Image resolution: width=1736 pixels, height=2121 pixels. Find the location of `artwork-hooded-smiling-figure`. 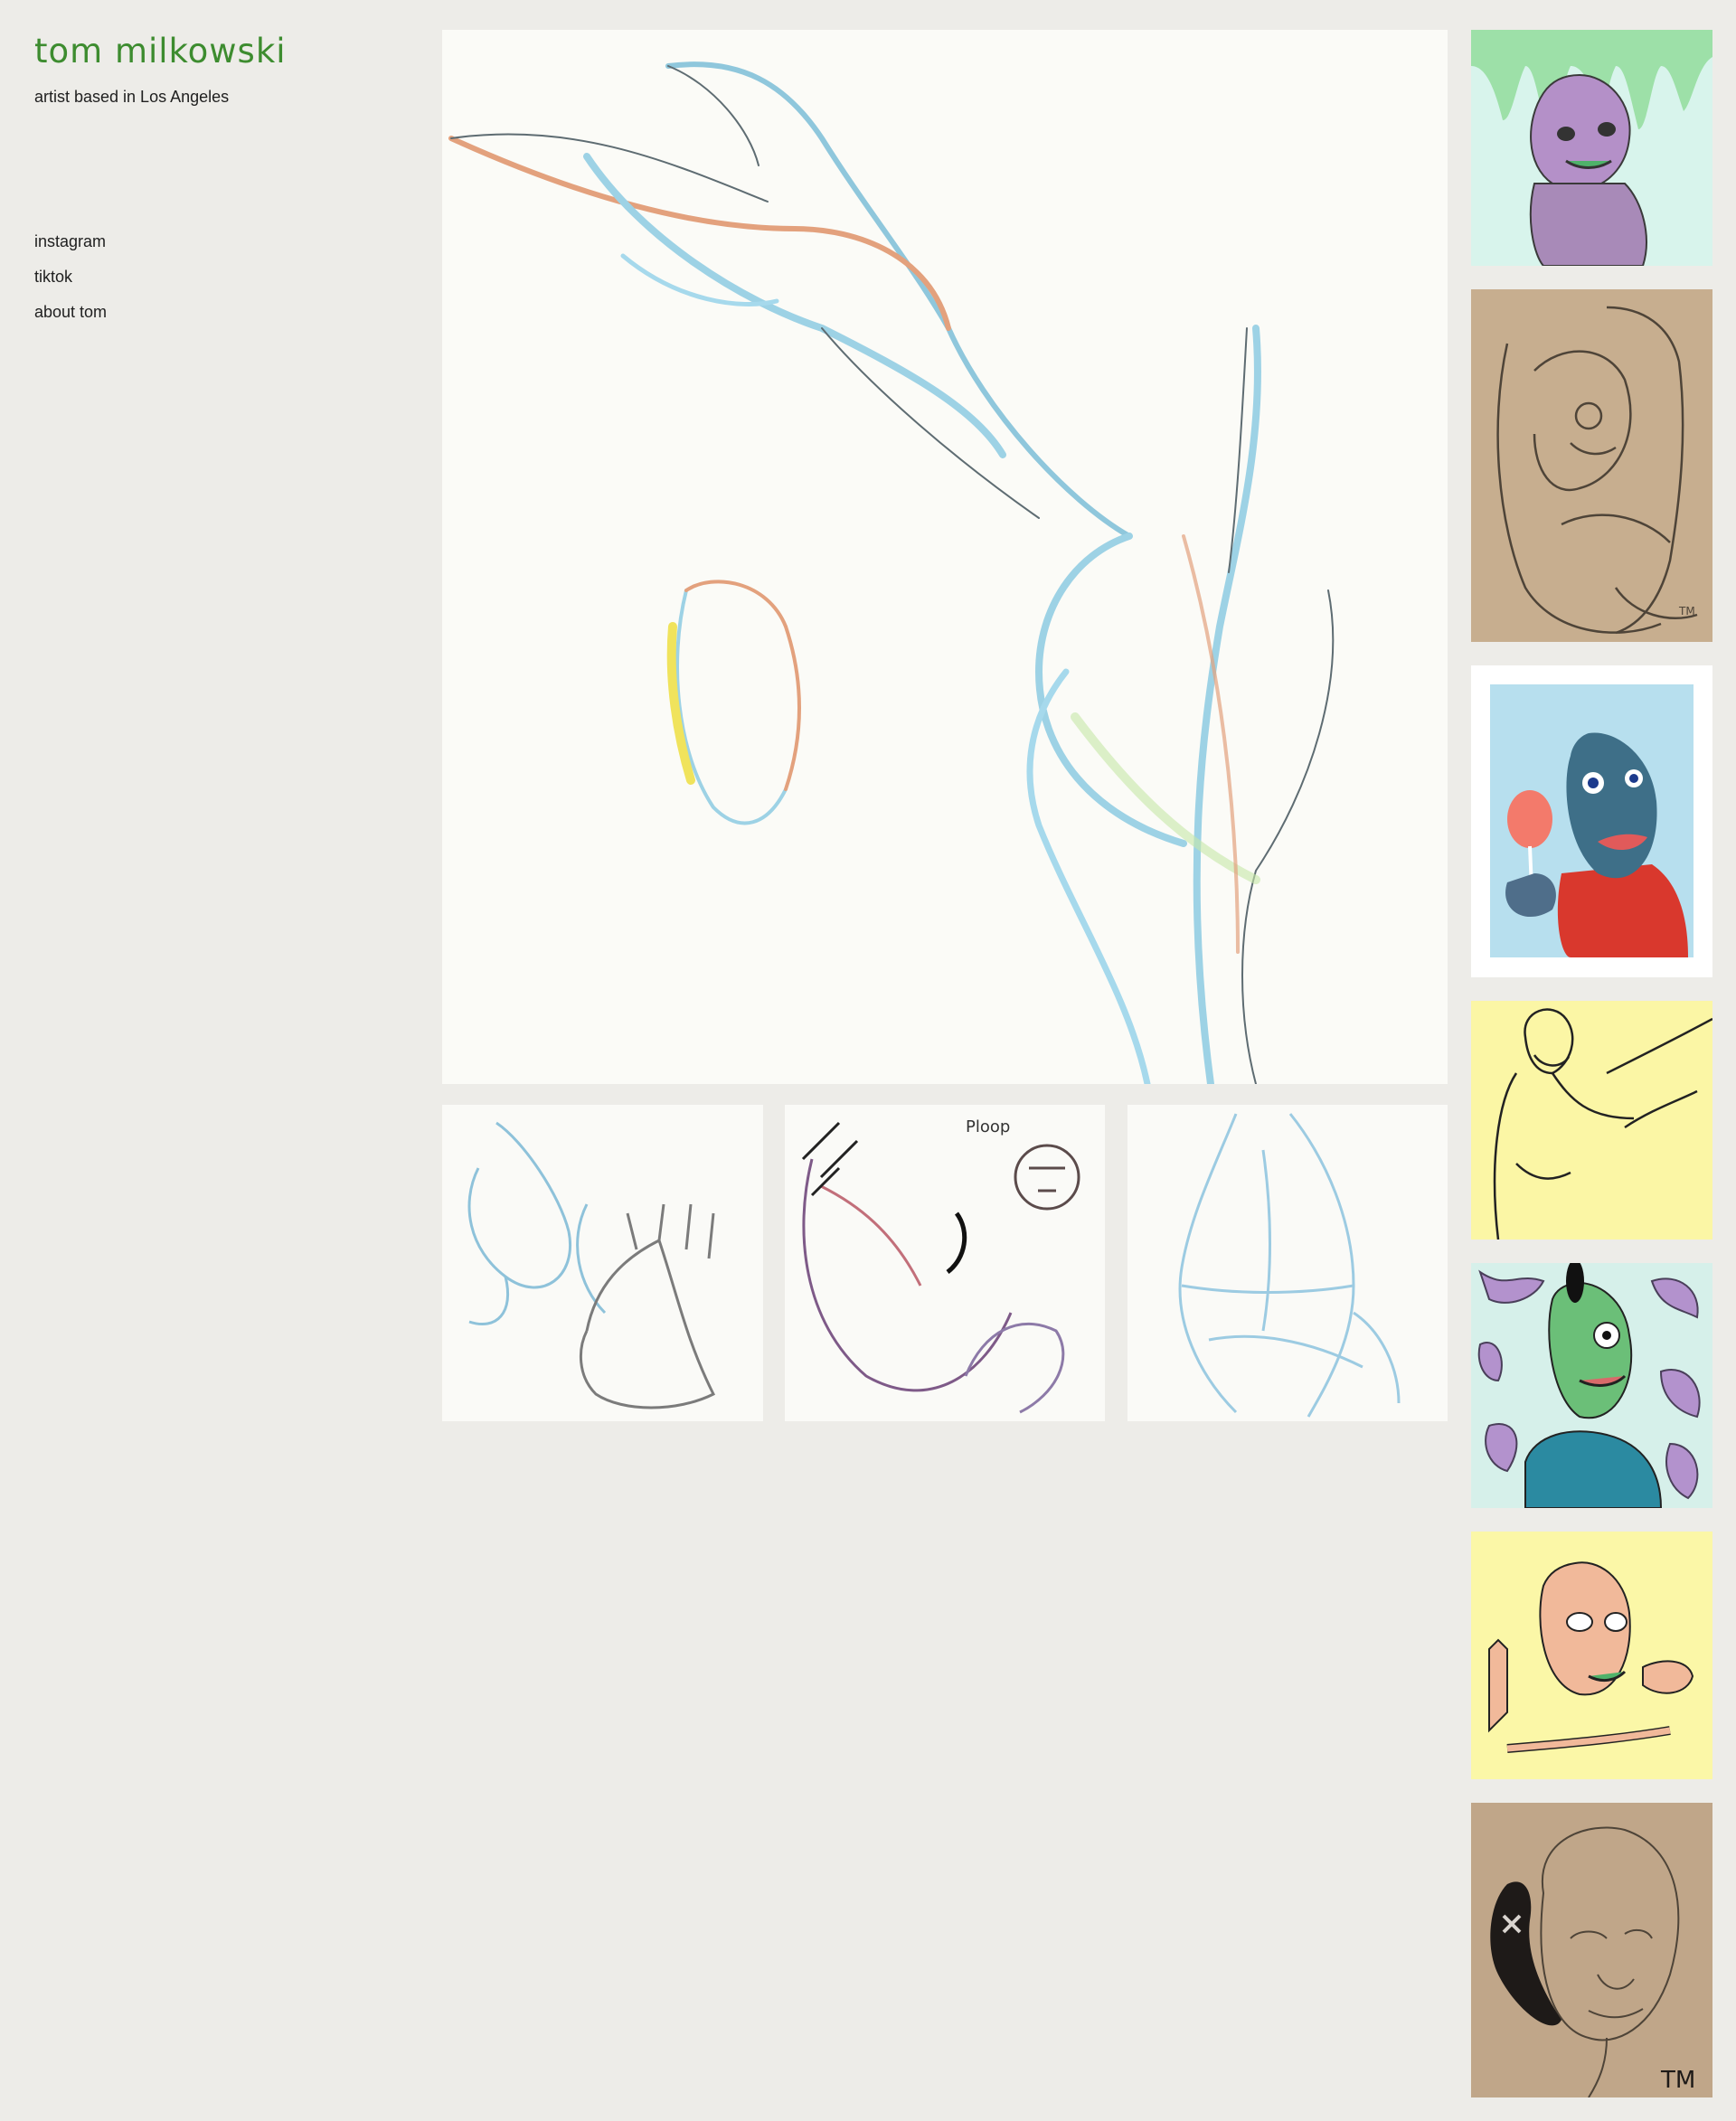

artwork-hooded-smiling-figure is located at coordinates (1592, 1120).